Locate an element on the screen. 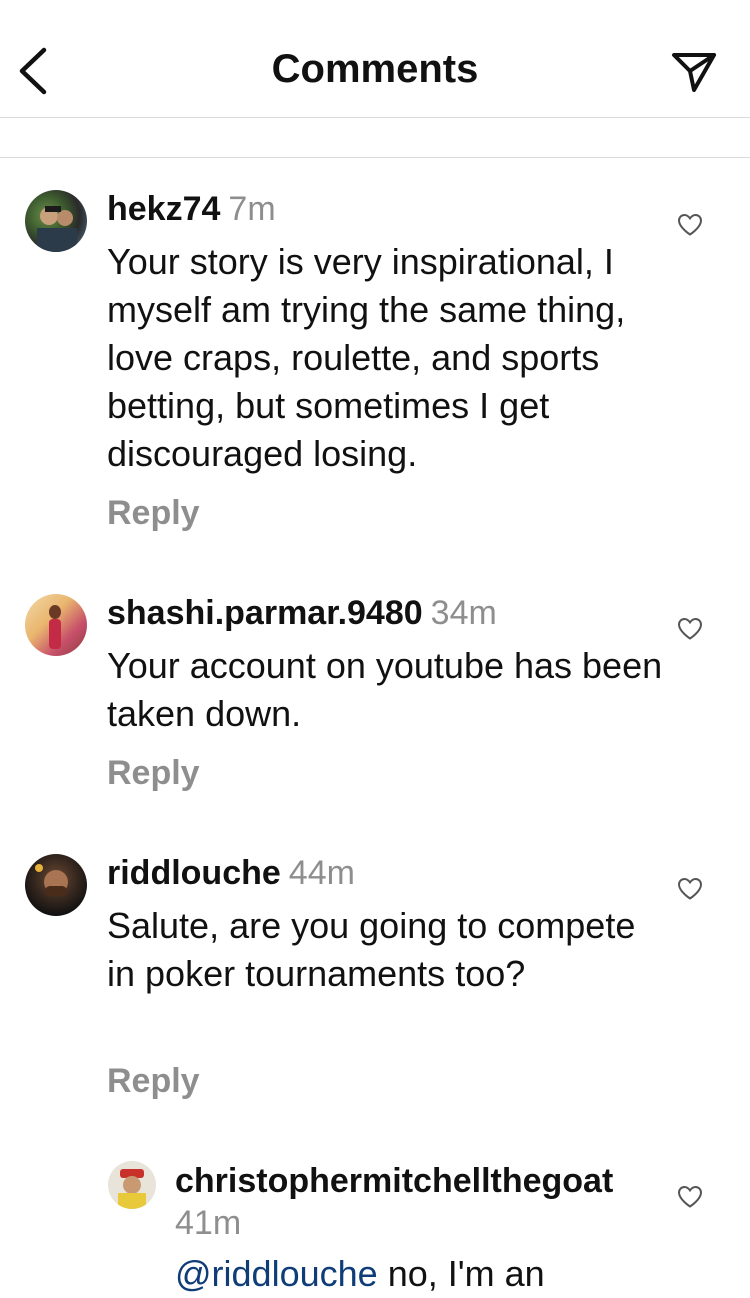 The width and height of the screenshot is (750, 1298). comment-text: @riddlouche no, I'm an is located at coordinates (425, 1274).